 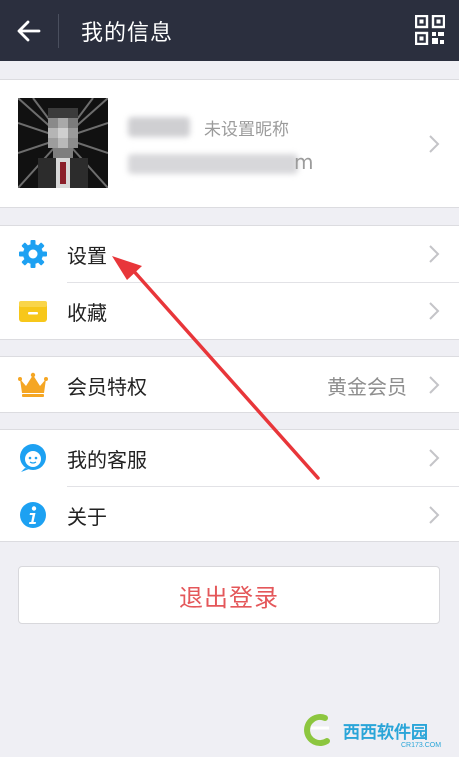 I want to click on crown-icon, so click(x=33, y=385).